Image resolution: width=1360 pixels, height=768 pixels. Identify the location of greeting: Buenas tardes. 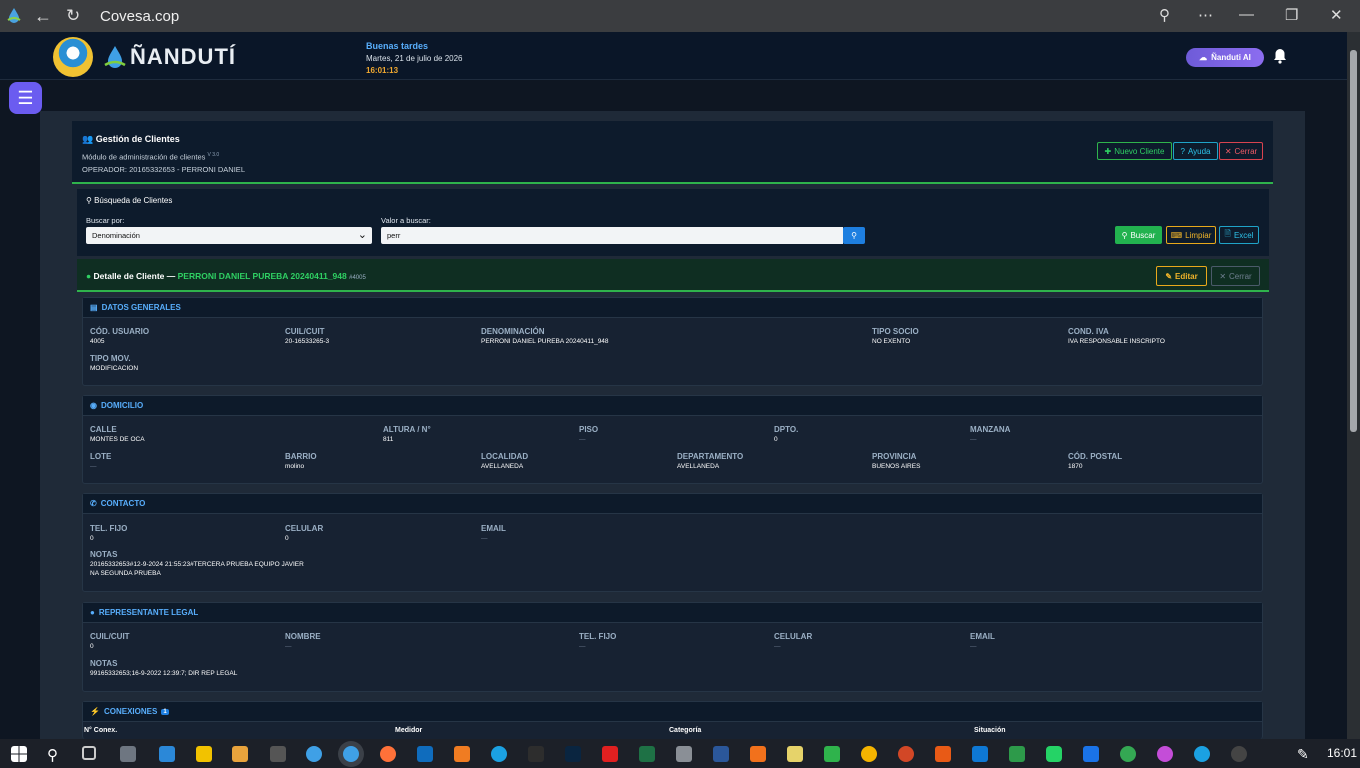
(397, 46).